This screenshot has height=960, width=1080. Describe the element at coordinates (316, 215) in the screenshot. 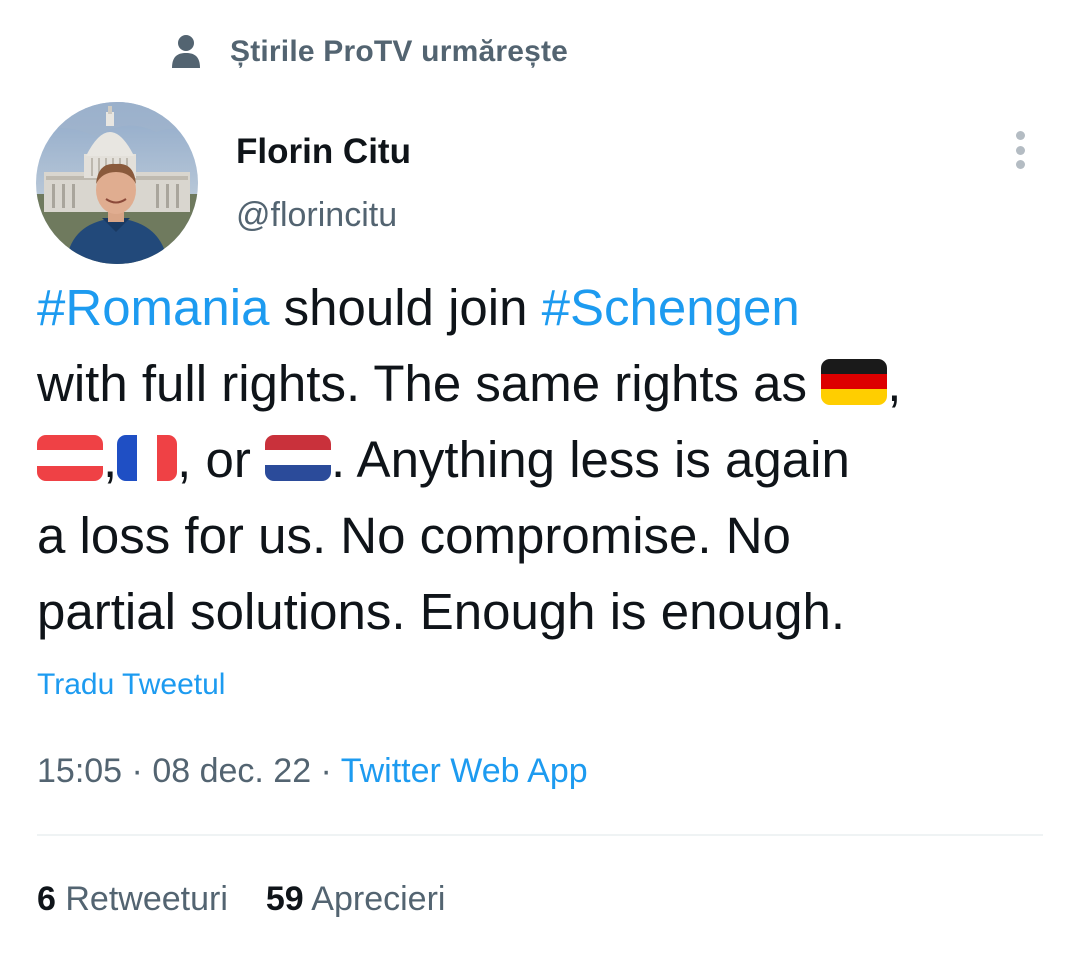

I see `author-handle: @florincitu` at that location.